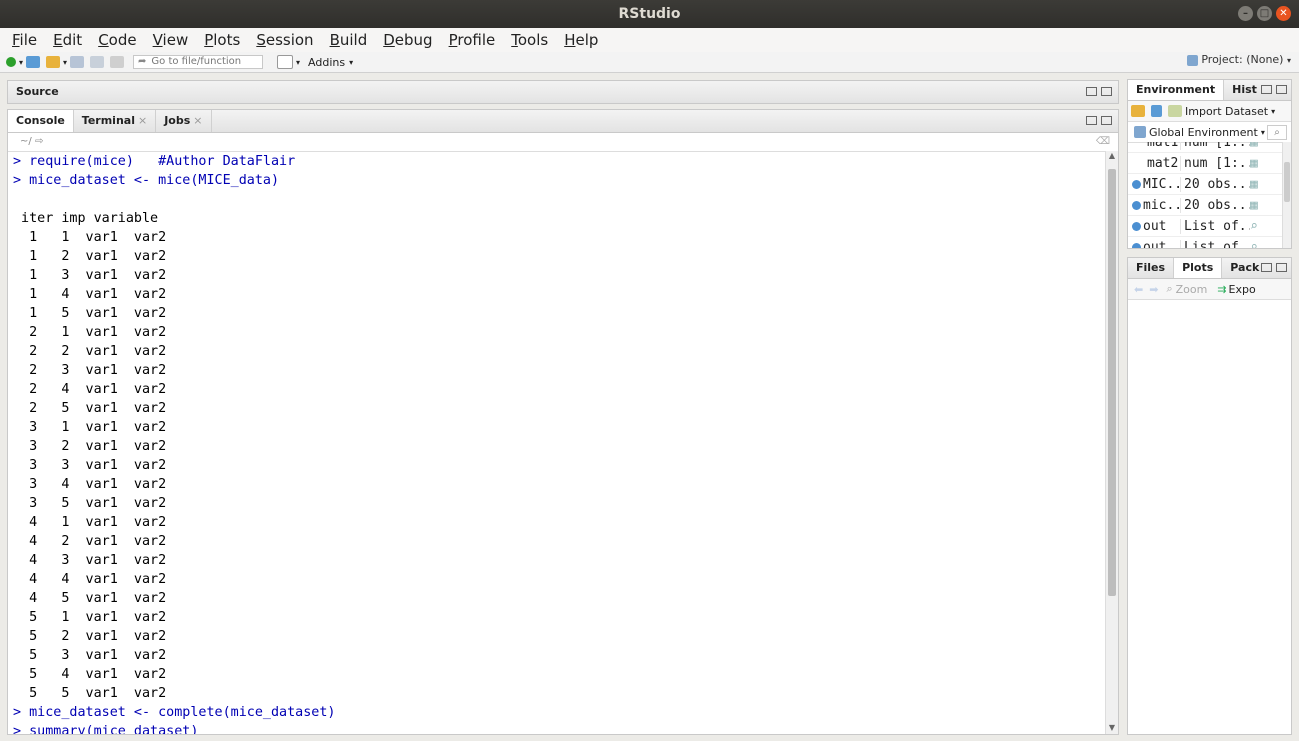  What do you see at coordinates (90, 237) in the screenshot?
I see `console-output-line: 1 1 var1 var2` at bounding box center [90, 237].